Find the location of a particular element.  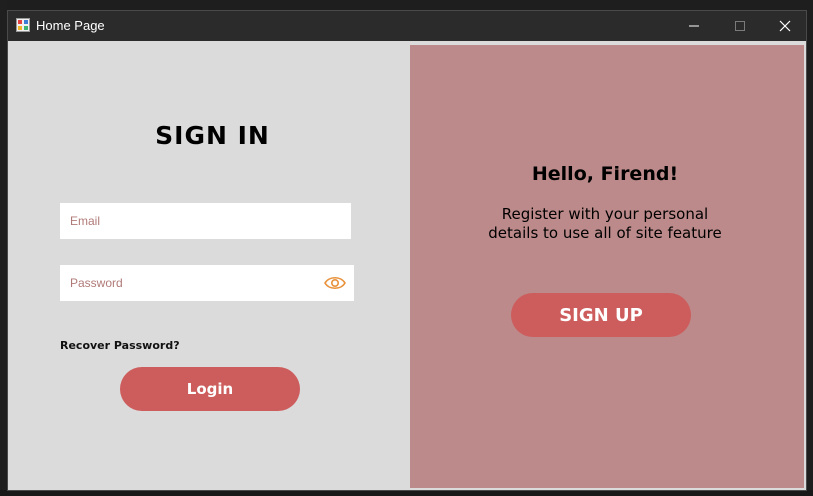

maximize-icon is located at coordinates (740, 26).